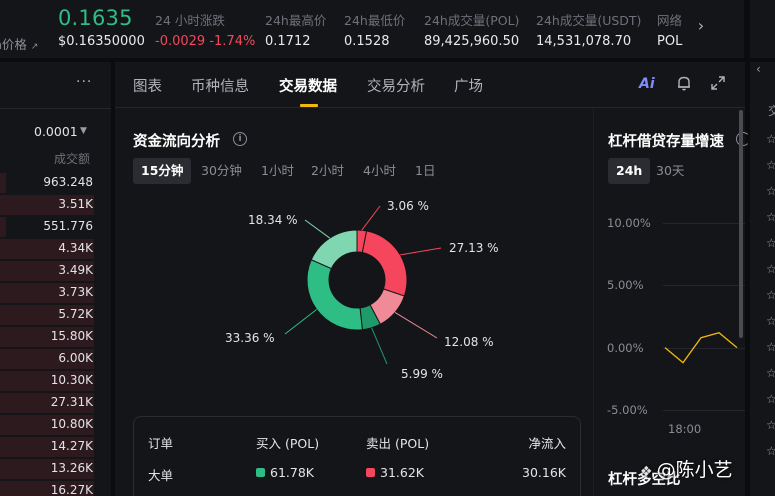 The height and width of the screenshot is (496, 775). What do you see at coordinates (584, 41) in the screenshot?
I see `vol-usdt-value: 14,531,078.70` at bounding box center [584, 41].